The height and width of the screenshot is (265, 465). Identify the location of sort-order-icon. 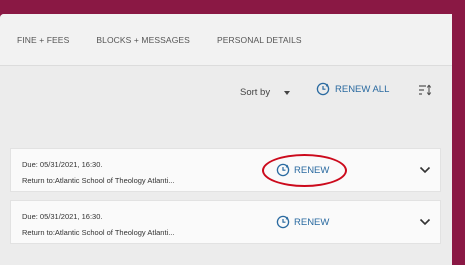
(425, 90).